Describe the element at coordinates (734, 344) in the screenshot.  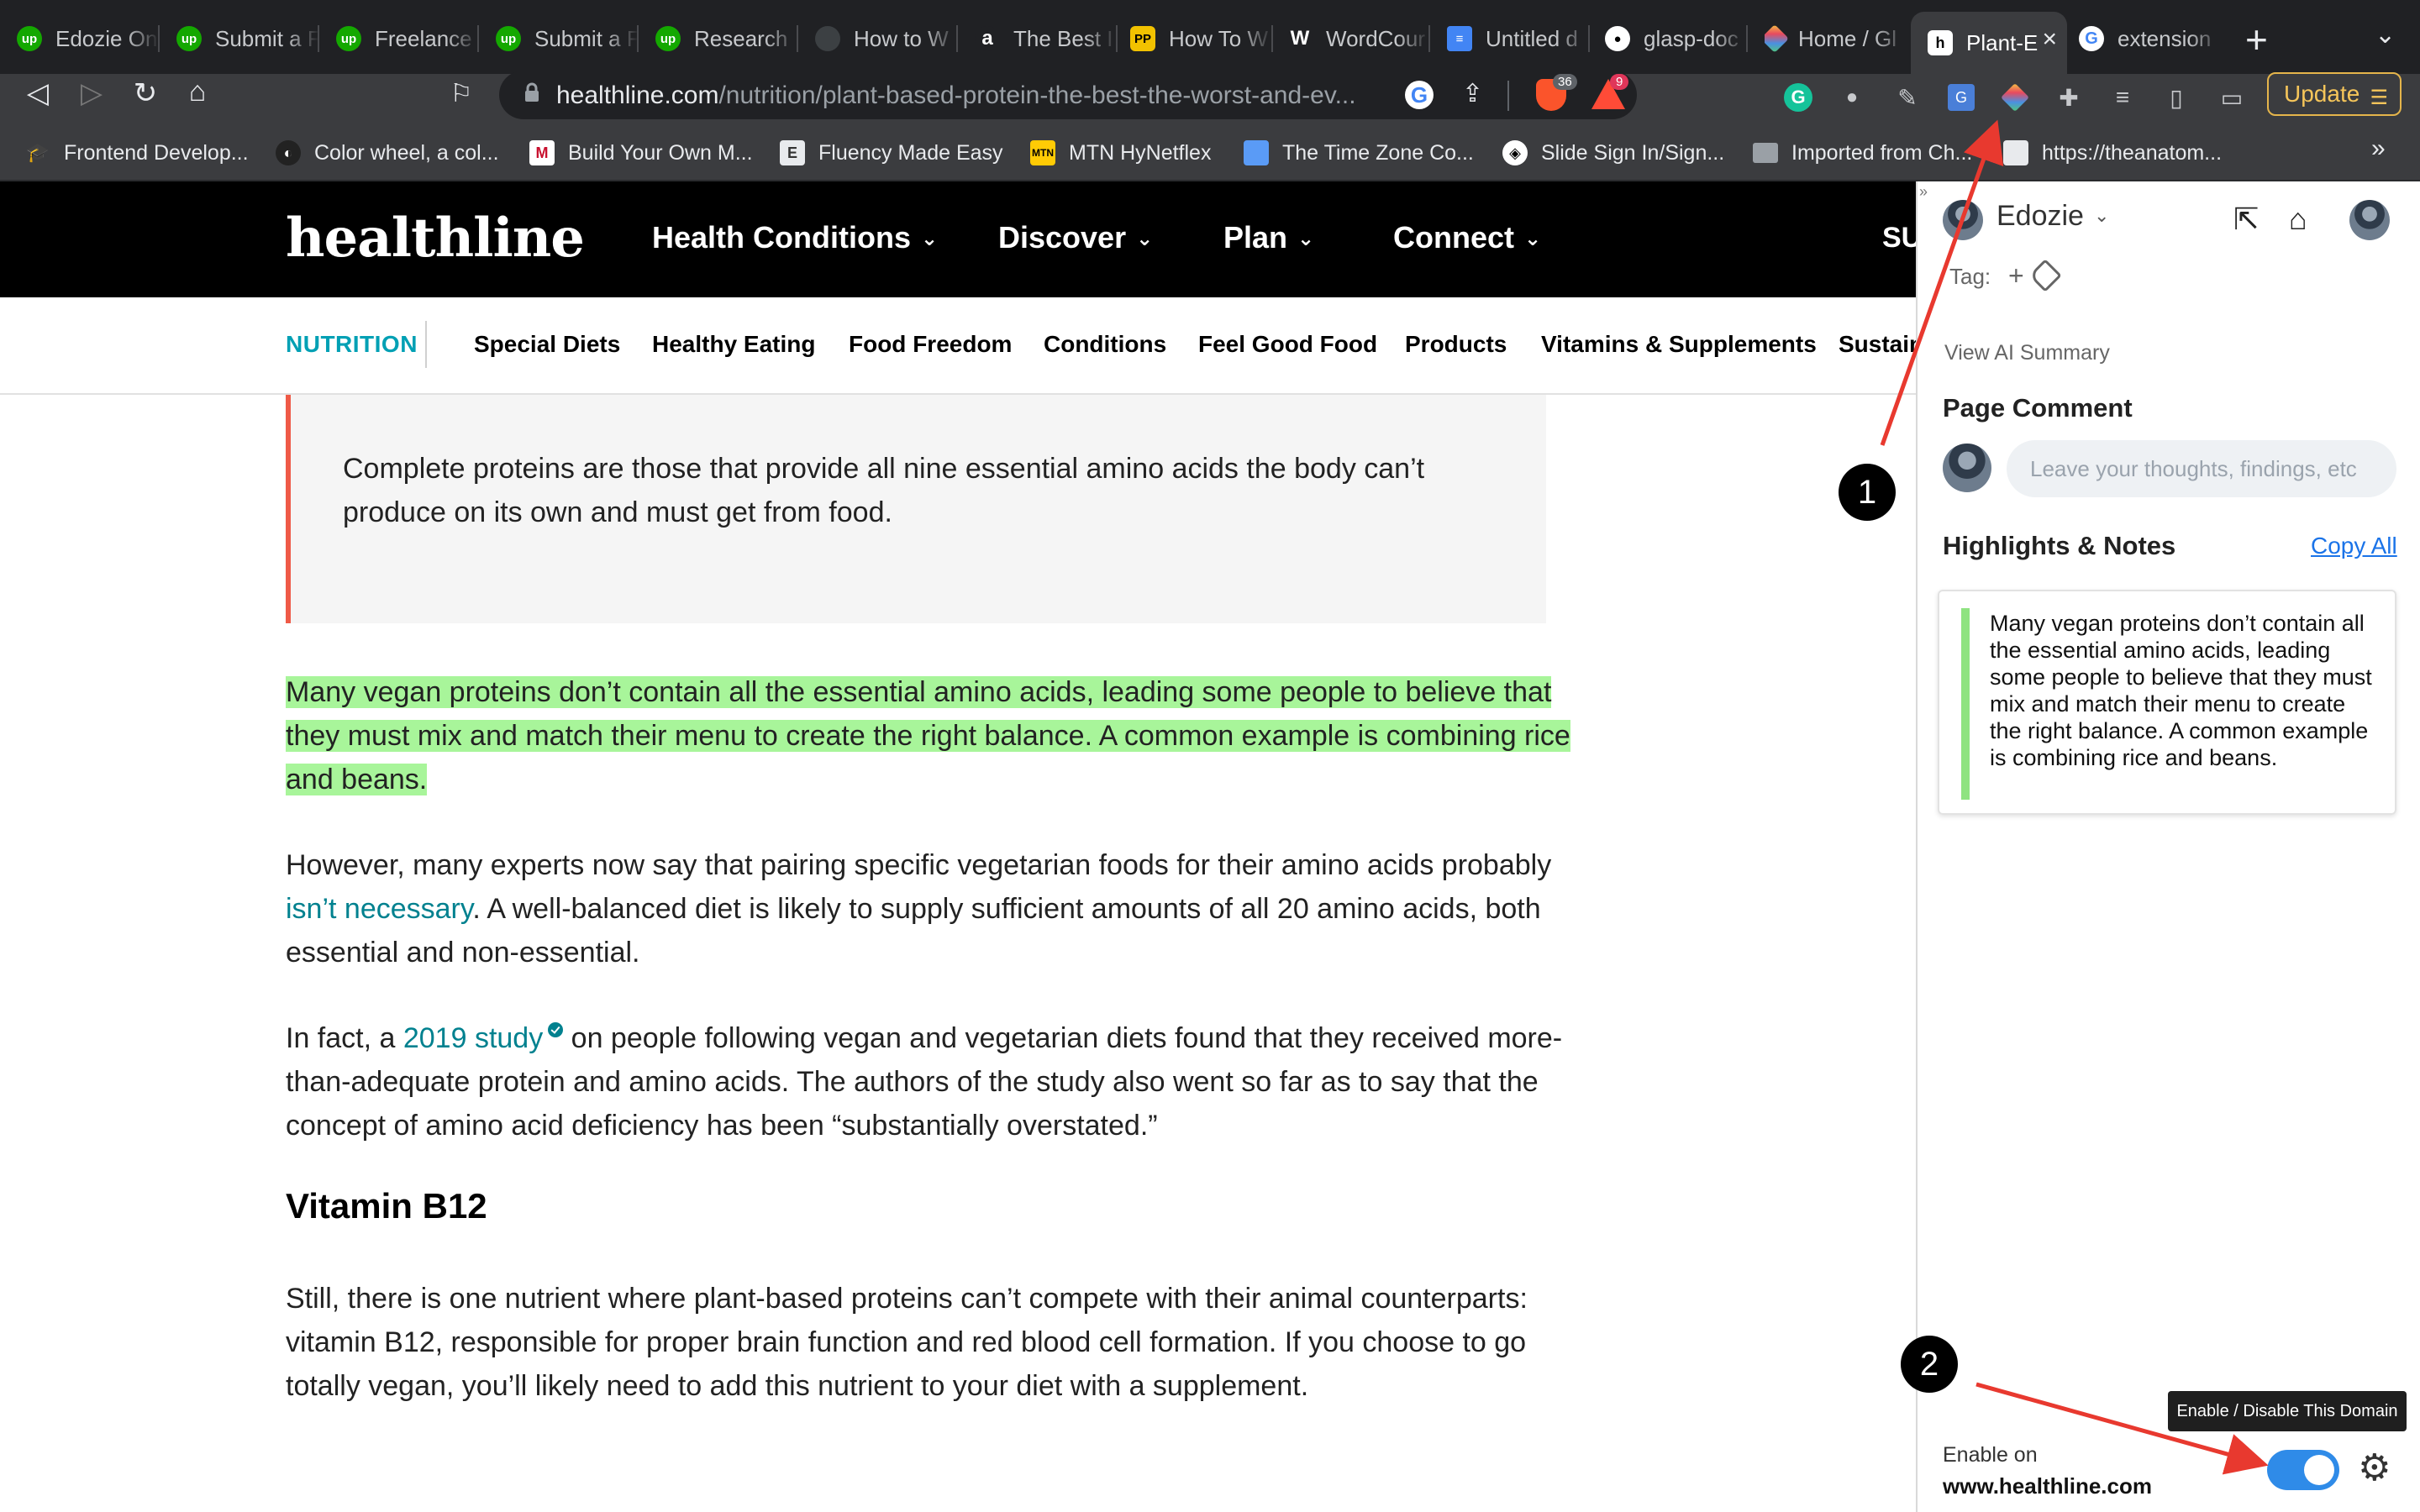
I see `subnav-healthy-eating: Healthy Eating` at that location.